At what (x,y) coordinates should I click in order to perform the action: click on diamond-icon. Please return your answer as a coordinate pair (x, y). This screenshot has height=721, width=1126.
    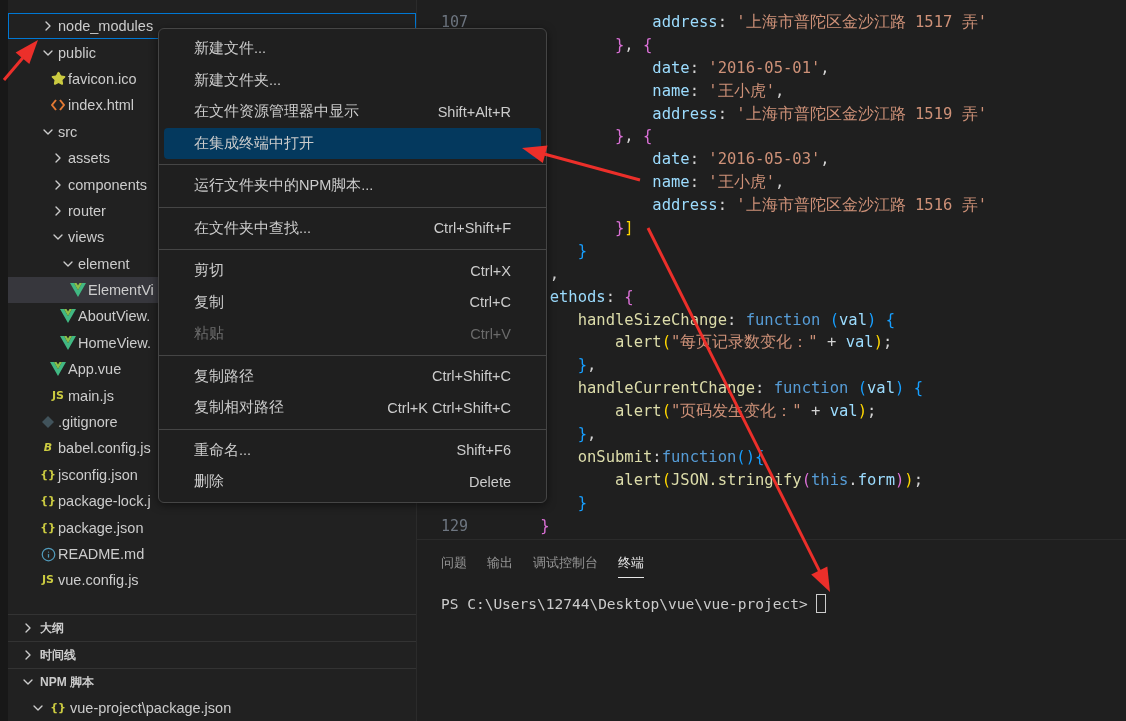
    Looking at the image, I should click on (48, 422).